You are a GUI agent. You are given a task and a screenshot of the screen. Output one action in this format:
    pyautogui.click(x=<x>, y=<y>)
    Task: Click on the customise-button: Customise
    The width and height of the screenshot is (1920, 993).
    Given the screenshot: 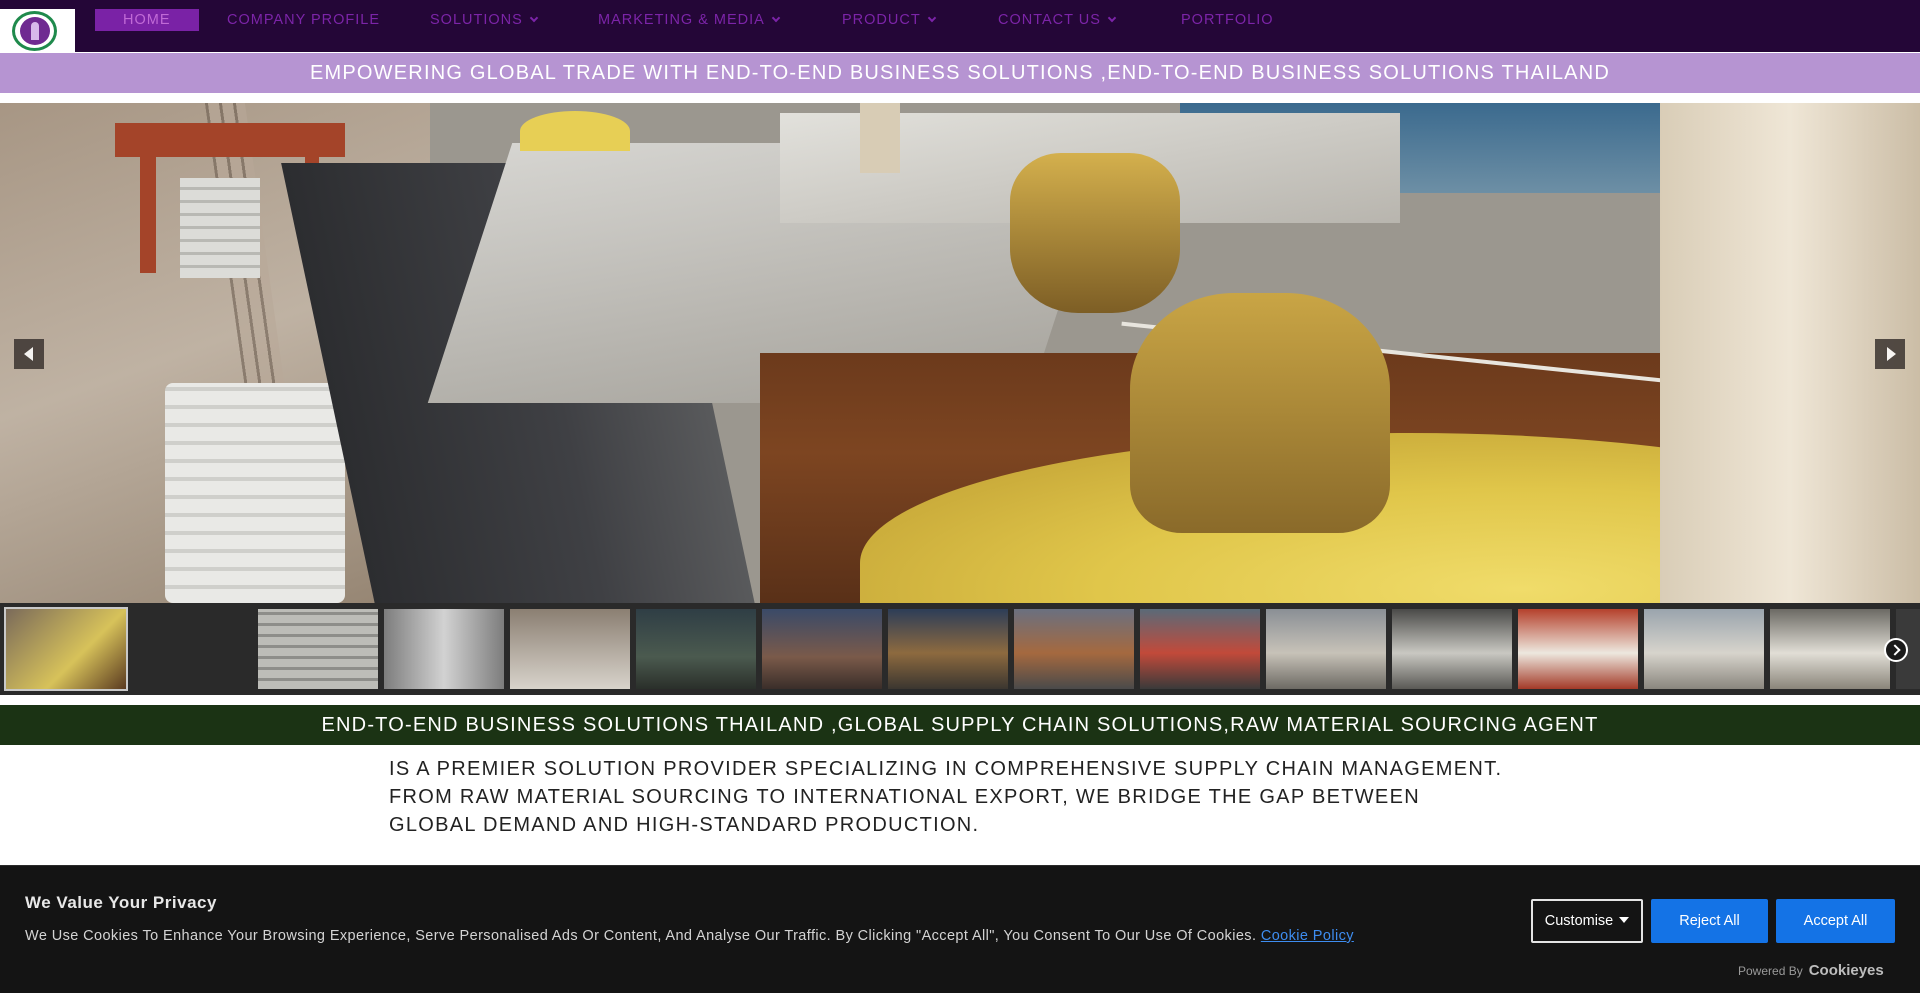 What is the action you would take?
    pyautogui.click(x=1587, y=921)
    